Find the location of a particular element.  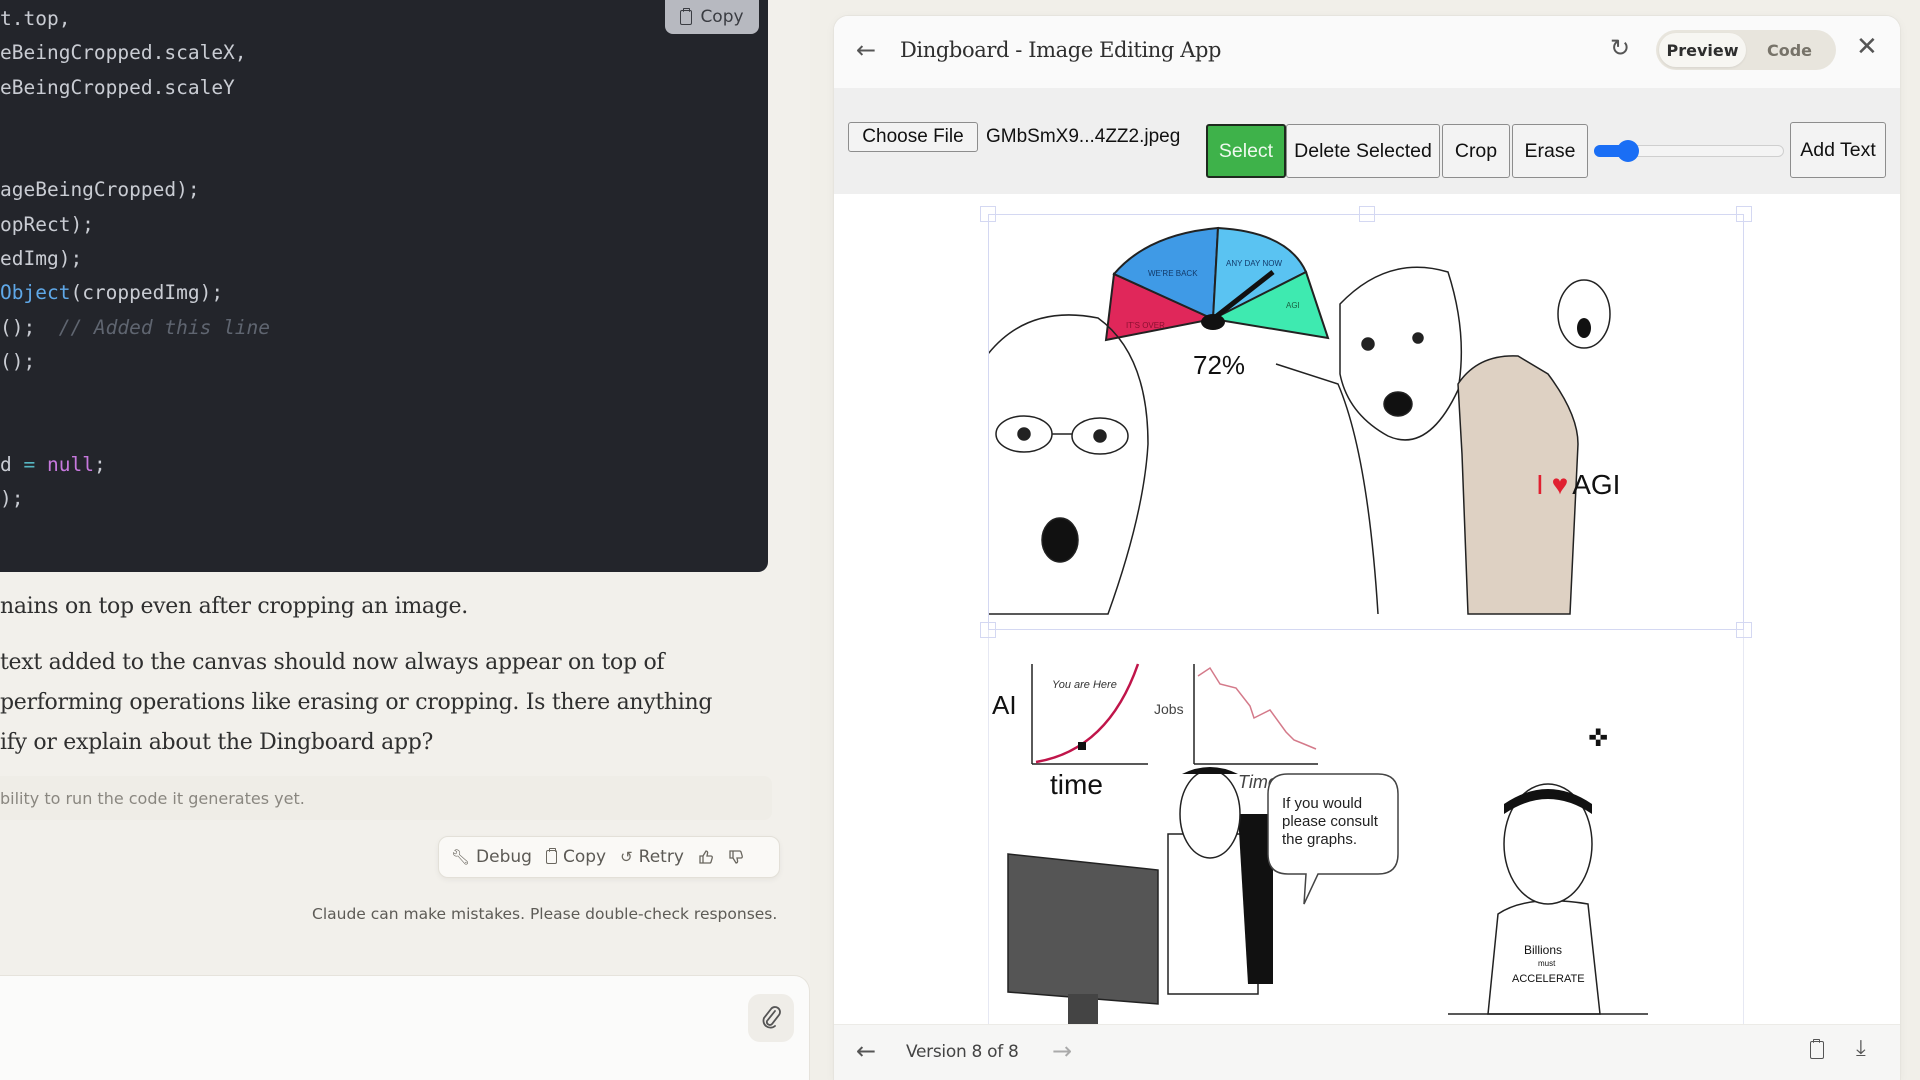

brush-size-slider is located at coordinates (1689, 151).